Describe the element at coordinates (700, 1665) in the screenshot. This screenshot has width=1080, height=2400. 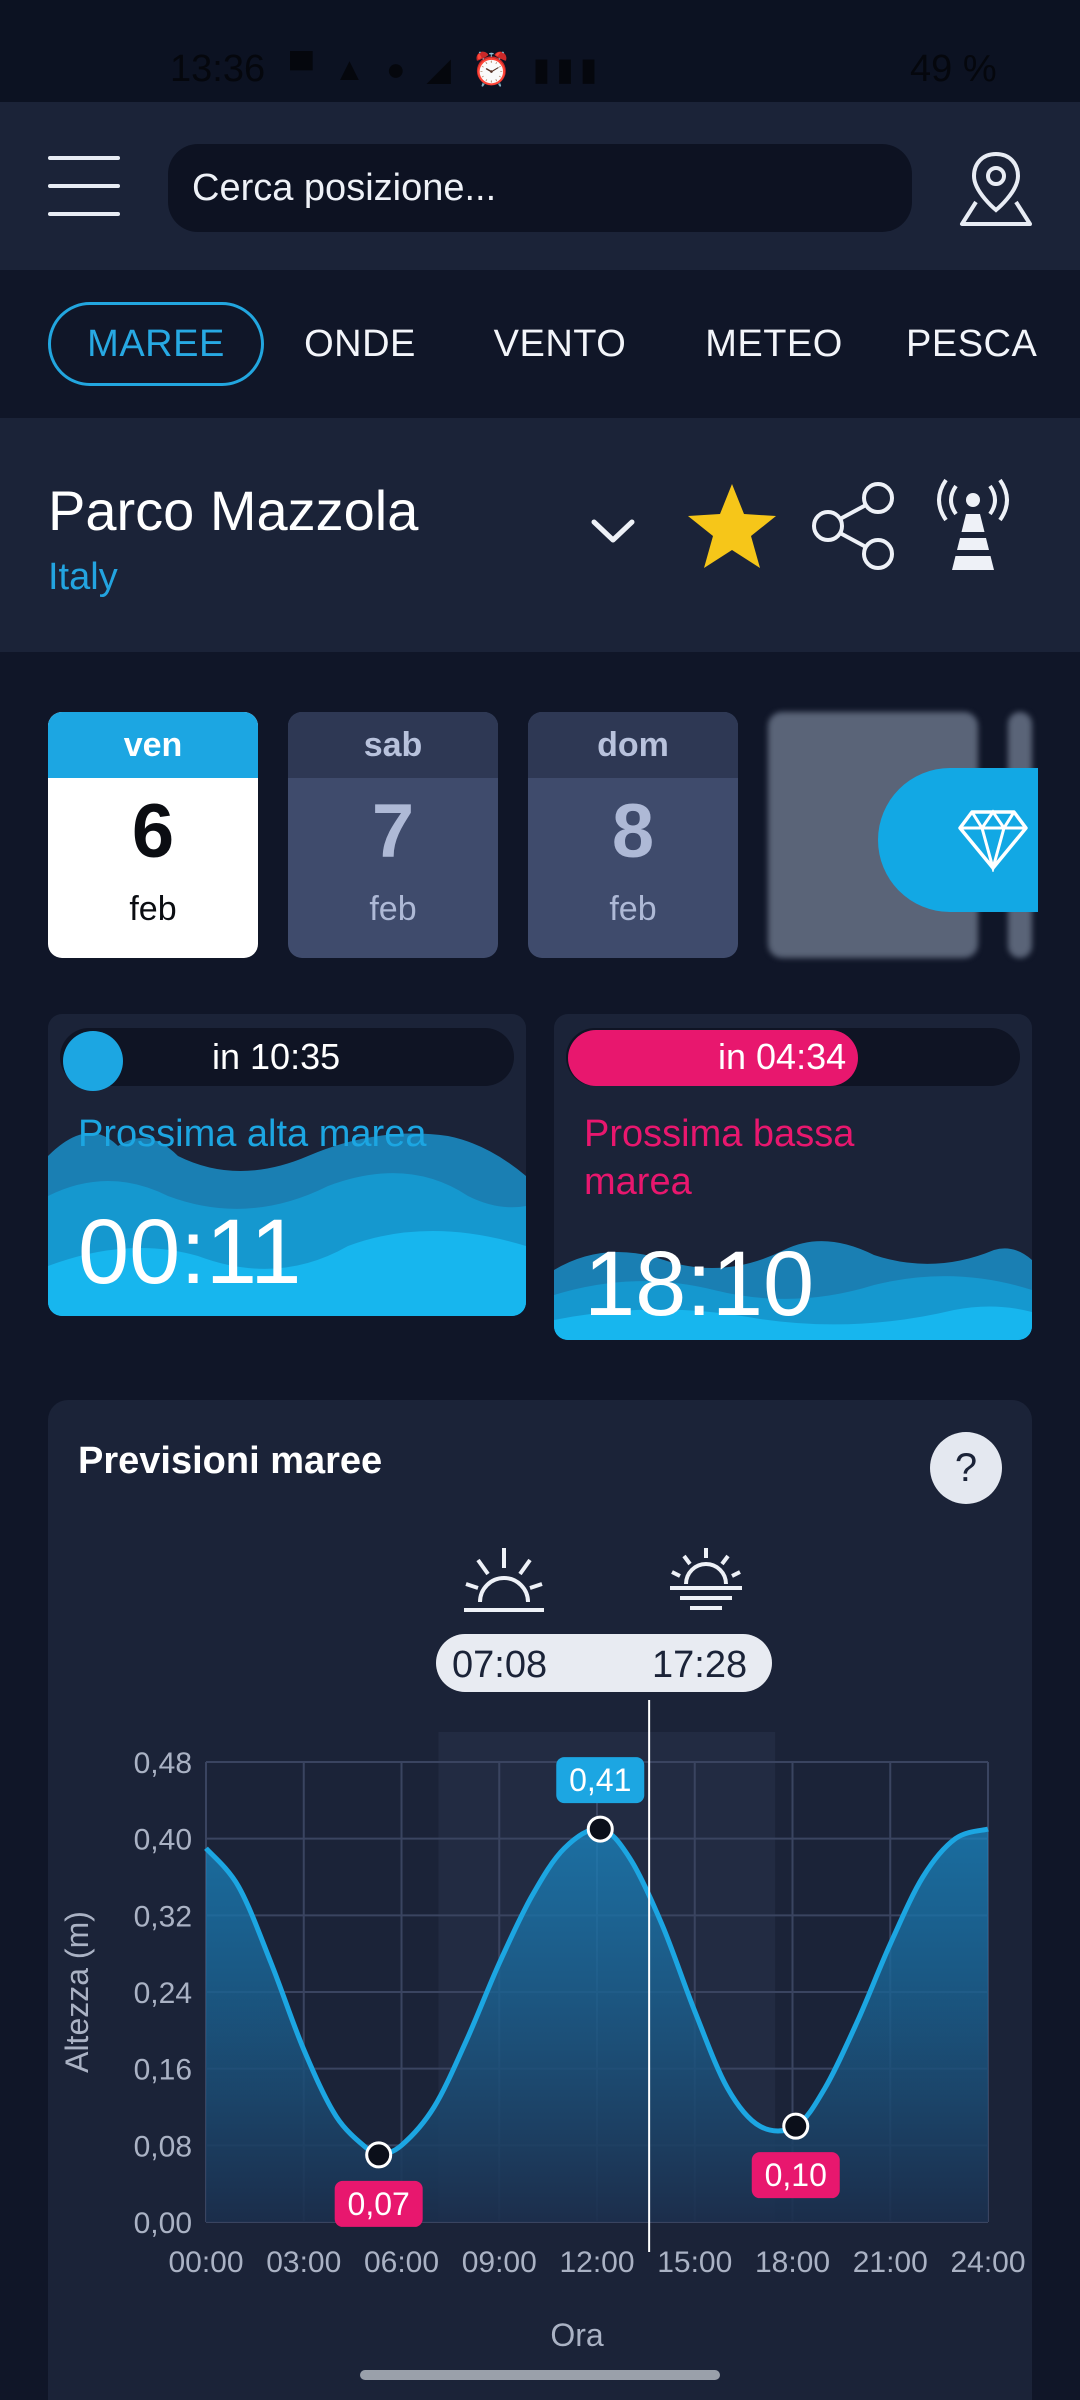
I see `sunset-time: 17:28` at that location.